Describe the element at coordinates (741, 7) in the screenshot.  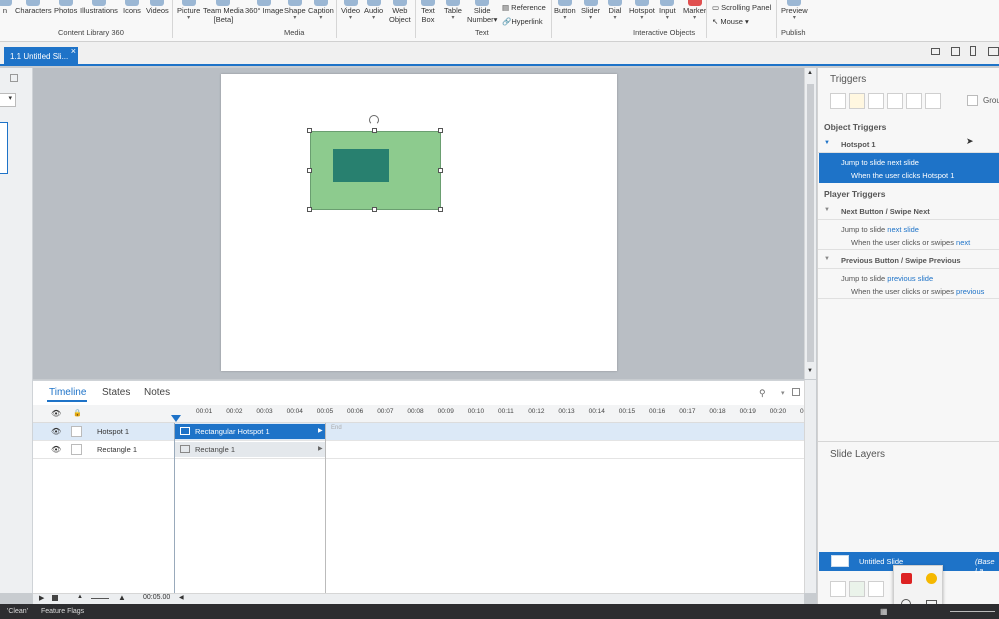
I see `scrolling-panel-button: ▭ Scrolling Panel` at that location.